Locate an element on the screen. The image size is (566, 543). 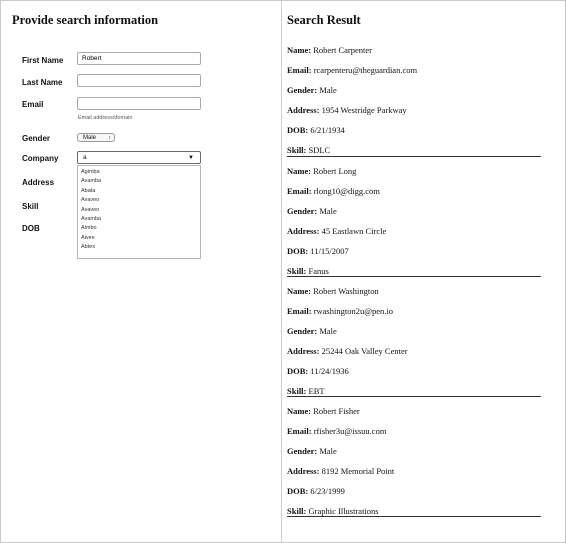
search-result-title: Search Result is located at coordinates (324, 20).